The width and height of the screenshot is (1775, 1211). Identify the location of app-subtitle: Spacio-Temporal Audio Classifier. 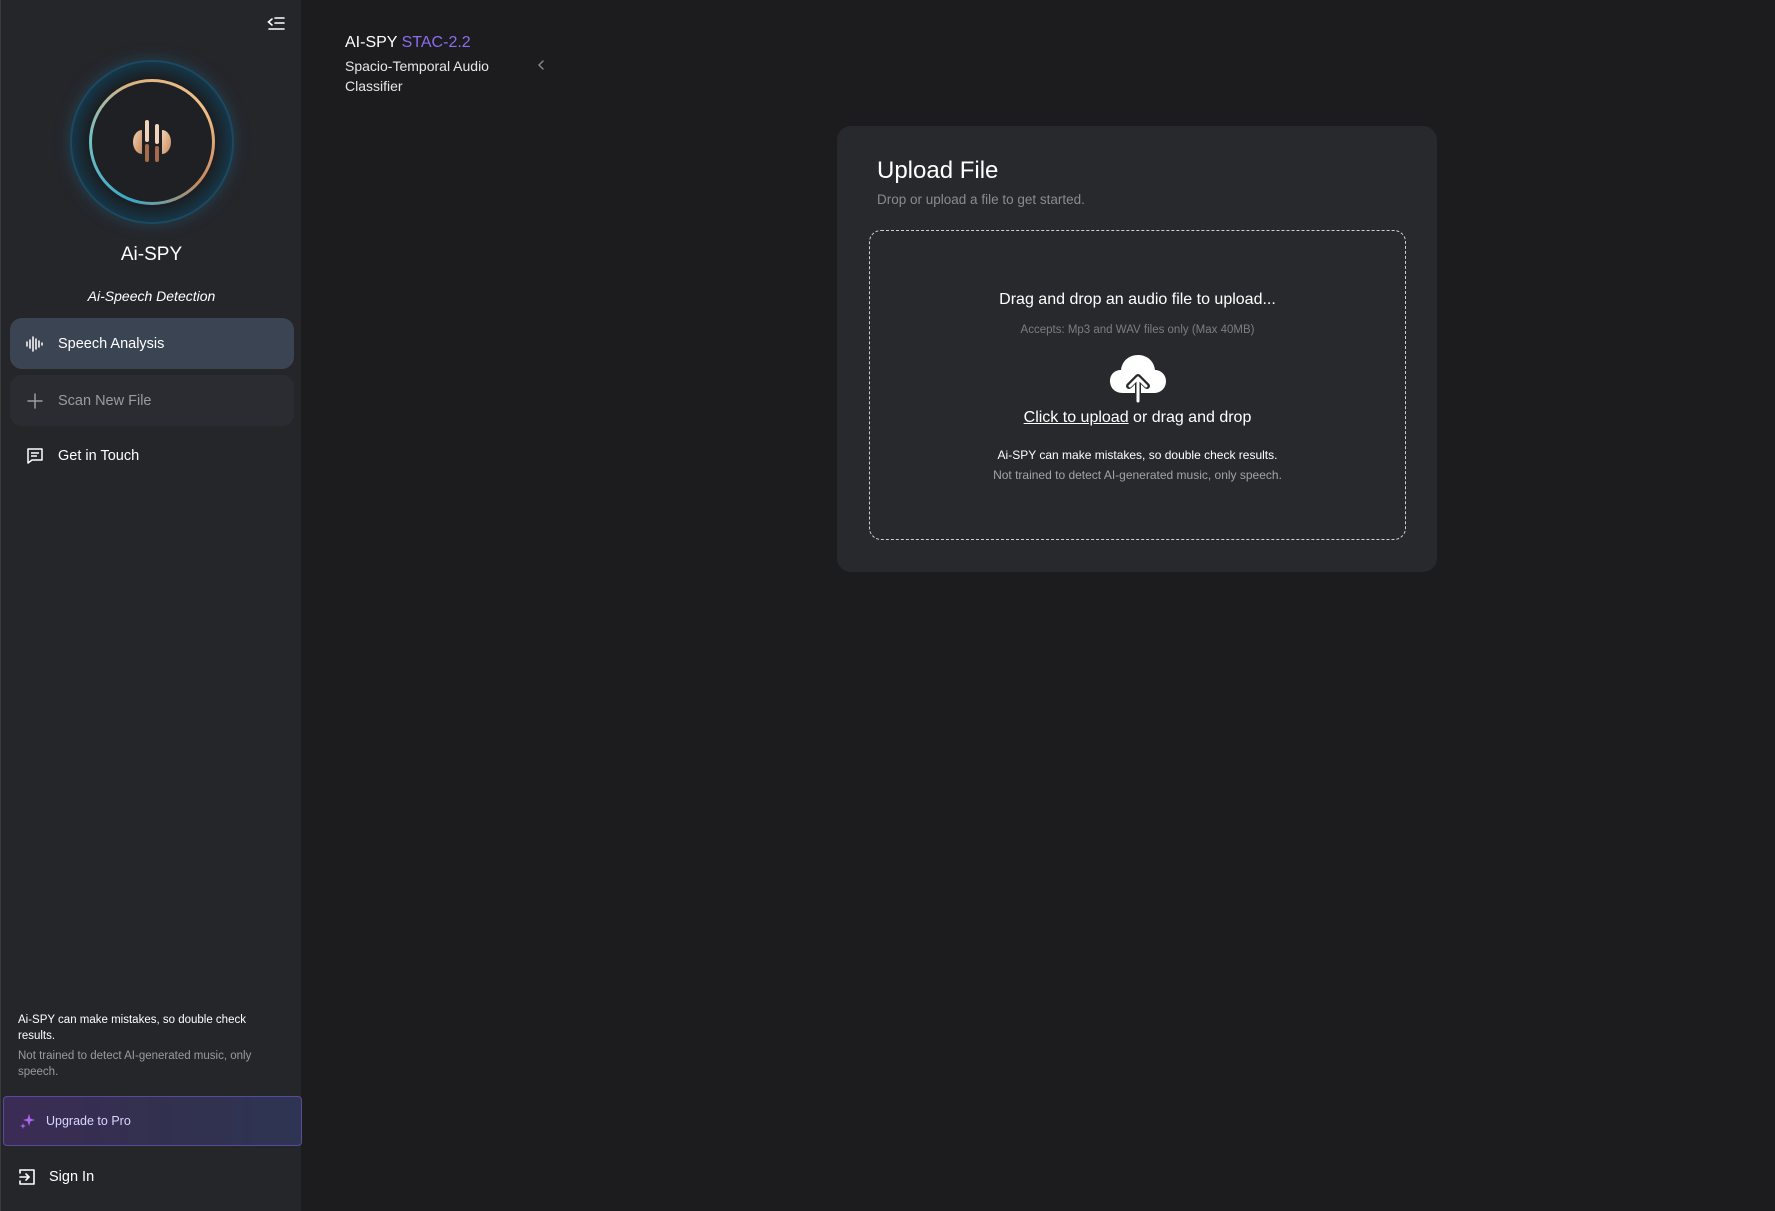
(417, 76).